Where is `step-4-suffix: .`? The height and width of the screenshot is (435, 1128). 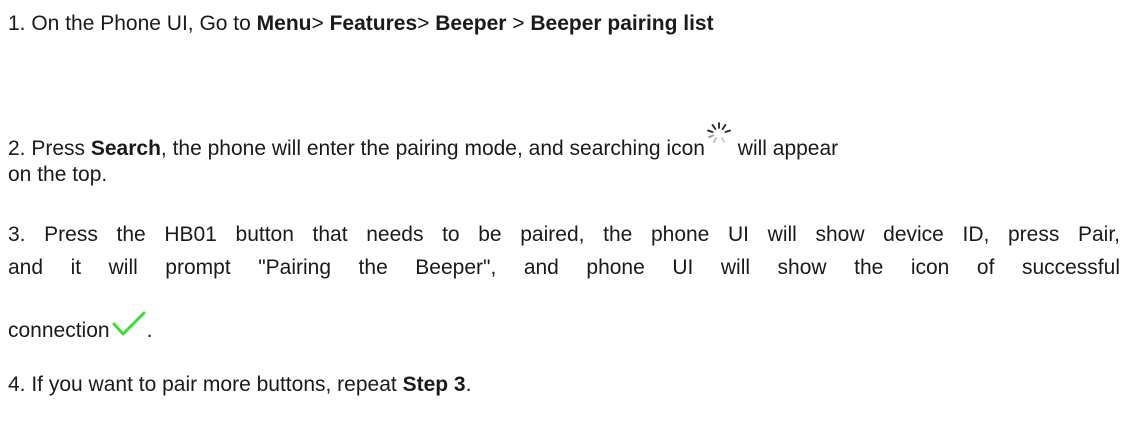 step-4-suffix: . is located at coordinates (468, 384).